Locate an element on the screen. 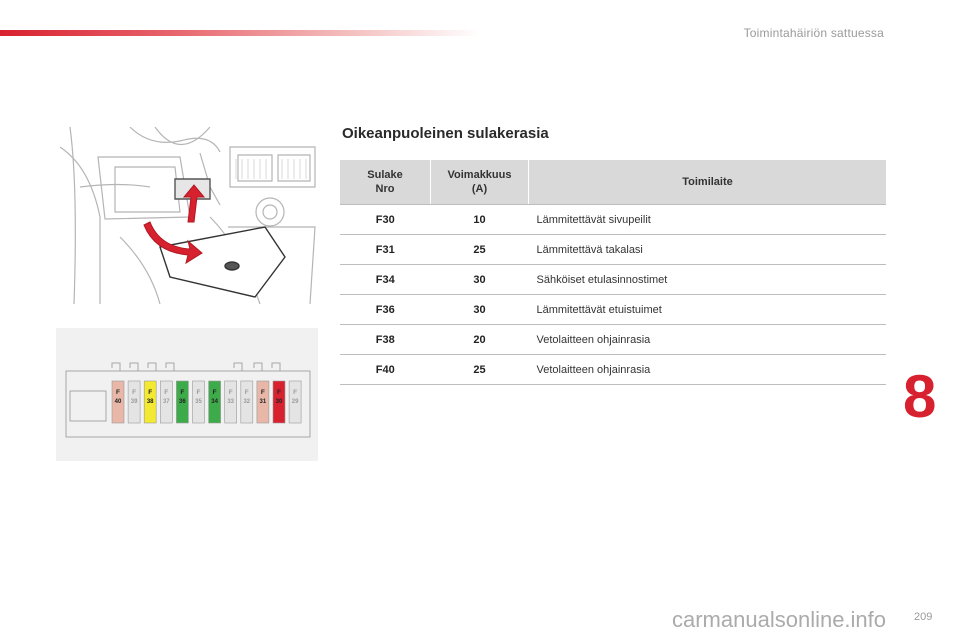 This screenshot has height=640, width=960. fuse-slot-number: 36 is located at coordinates (182, 402).